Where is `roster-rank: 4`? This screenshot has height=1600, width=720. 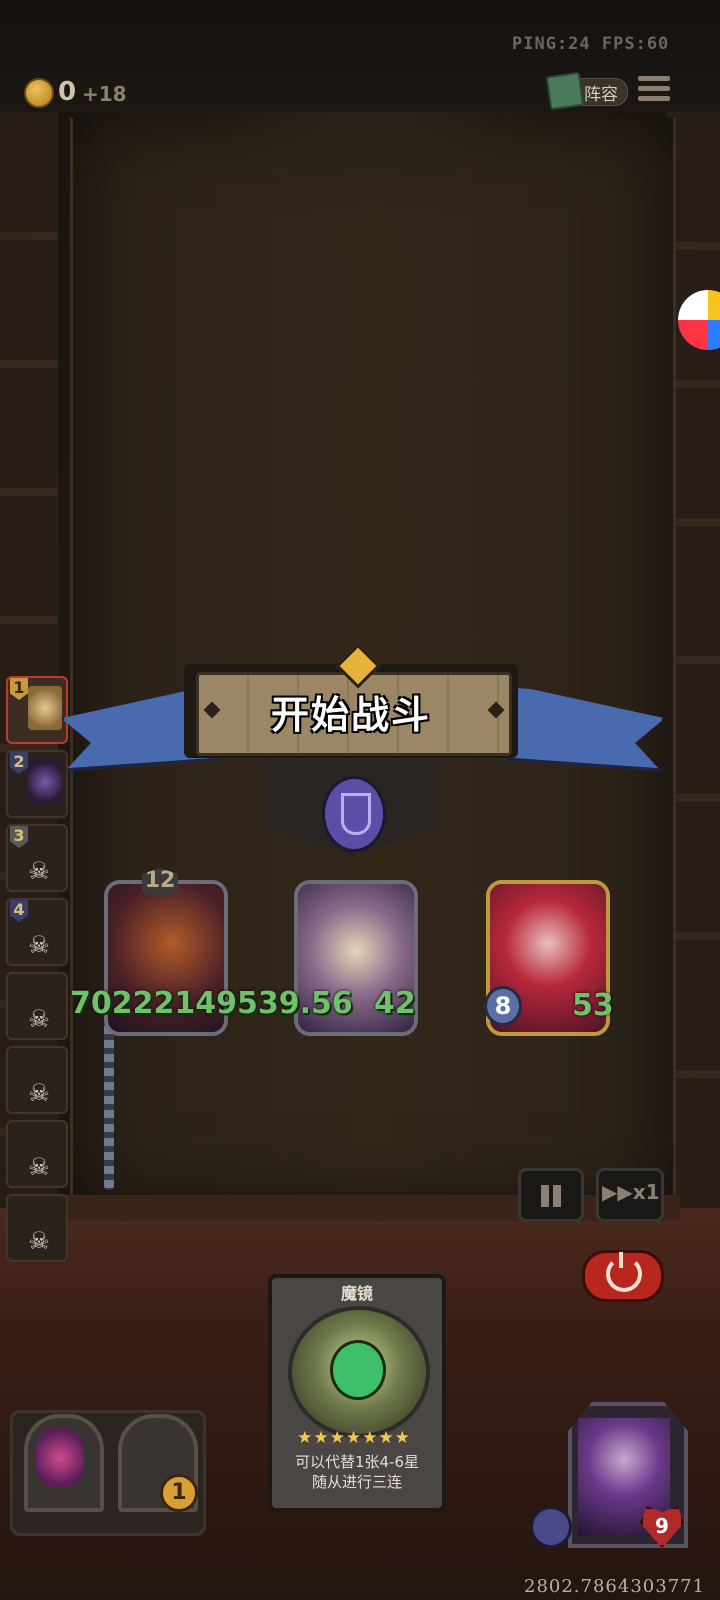 roster-rank: 4 is located at coordinates (19, 911).